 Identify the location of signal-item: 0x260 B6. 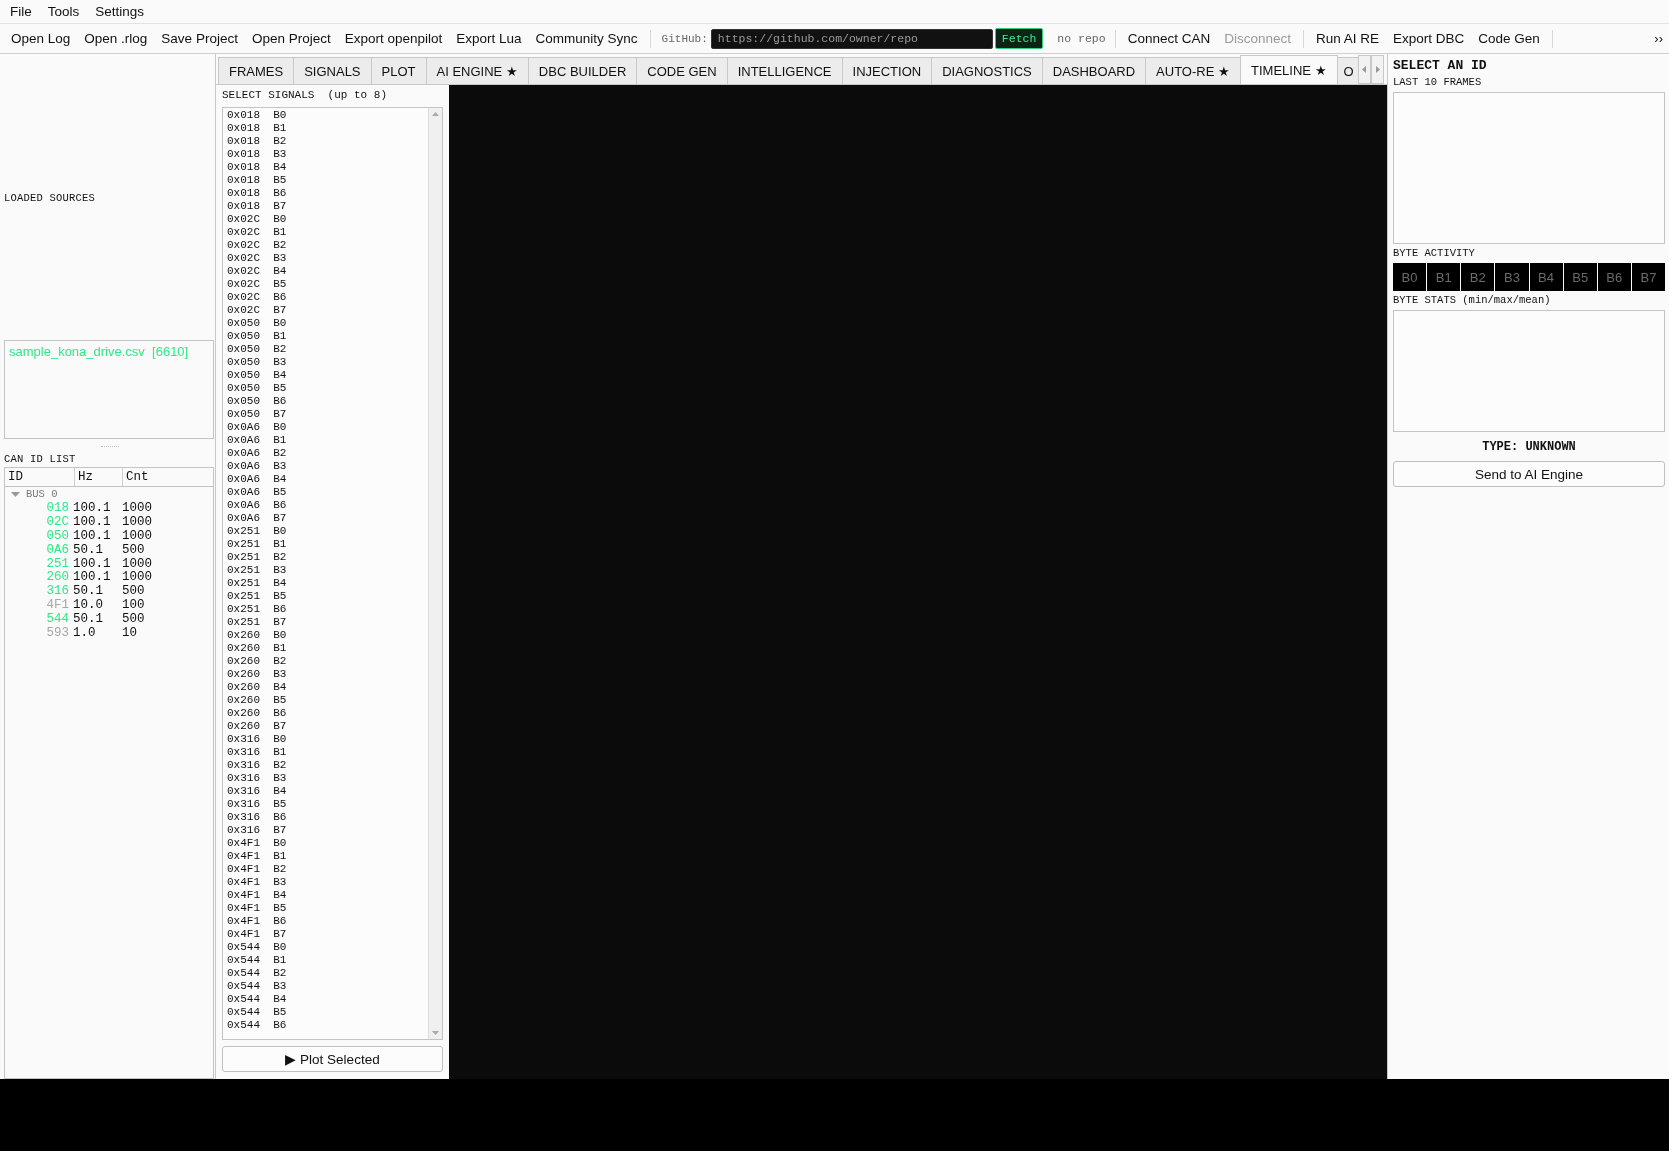
(325, 713).